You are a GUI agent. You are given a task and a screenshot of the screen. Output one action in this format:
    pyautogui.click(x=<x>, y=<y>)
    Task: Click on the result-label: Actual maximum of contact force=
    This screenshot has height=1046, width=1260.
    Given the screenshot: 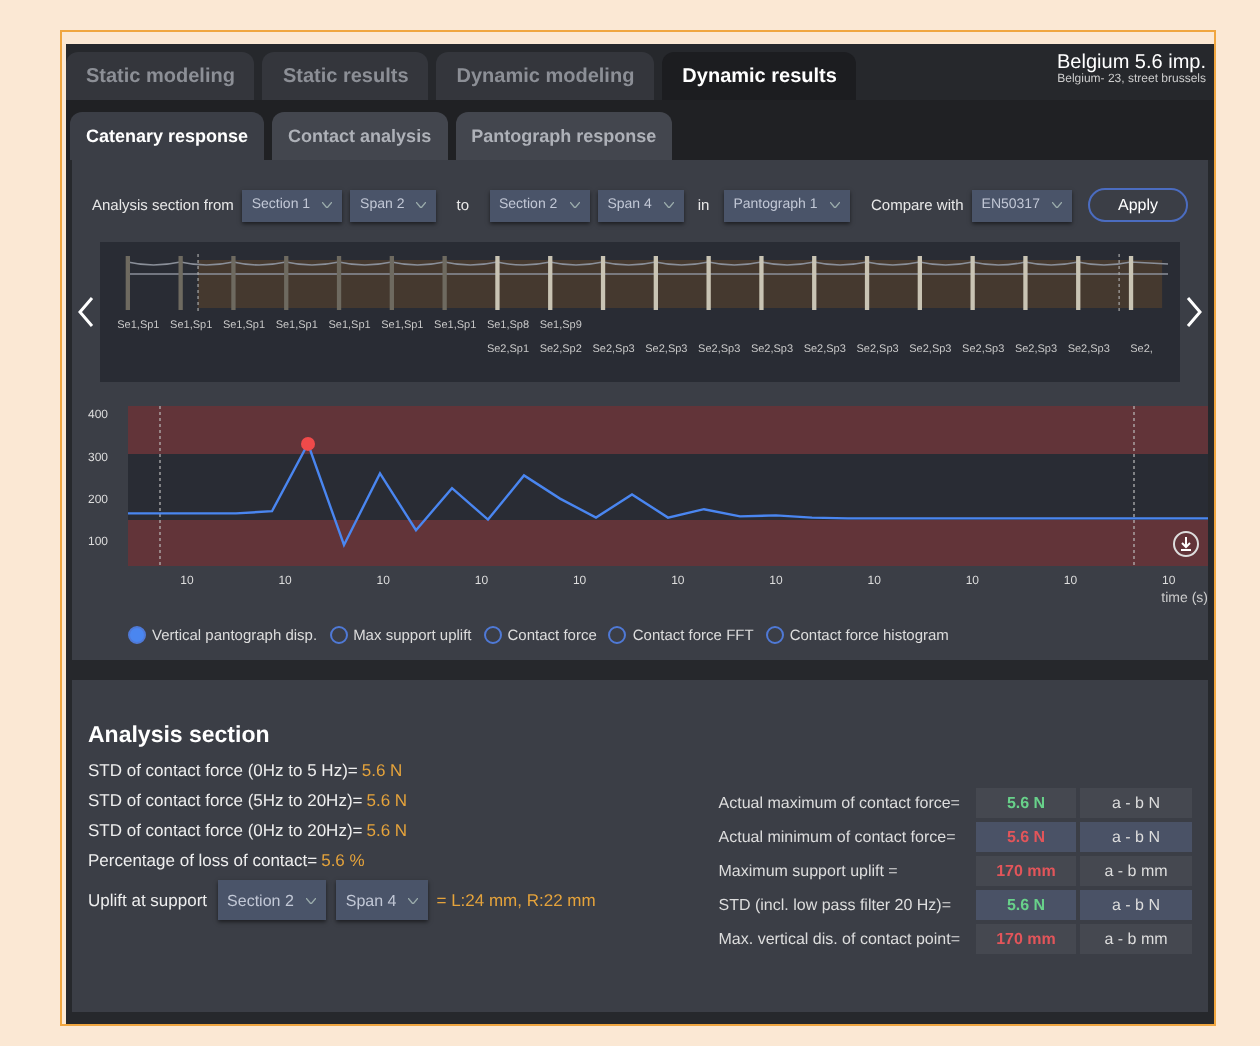 What is the action you would take?
    pyautogui.click(x=840, y=803)
    